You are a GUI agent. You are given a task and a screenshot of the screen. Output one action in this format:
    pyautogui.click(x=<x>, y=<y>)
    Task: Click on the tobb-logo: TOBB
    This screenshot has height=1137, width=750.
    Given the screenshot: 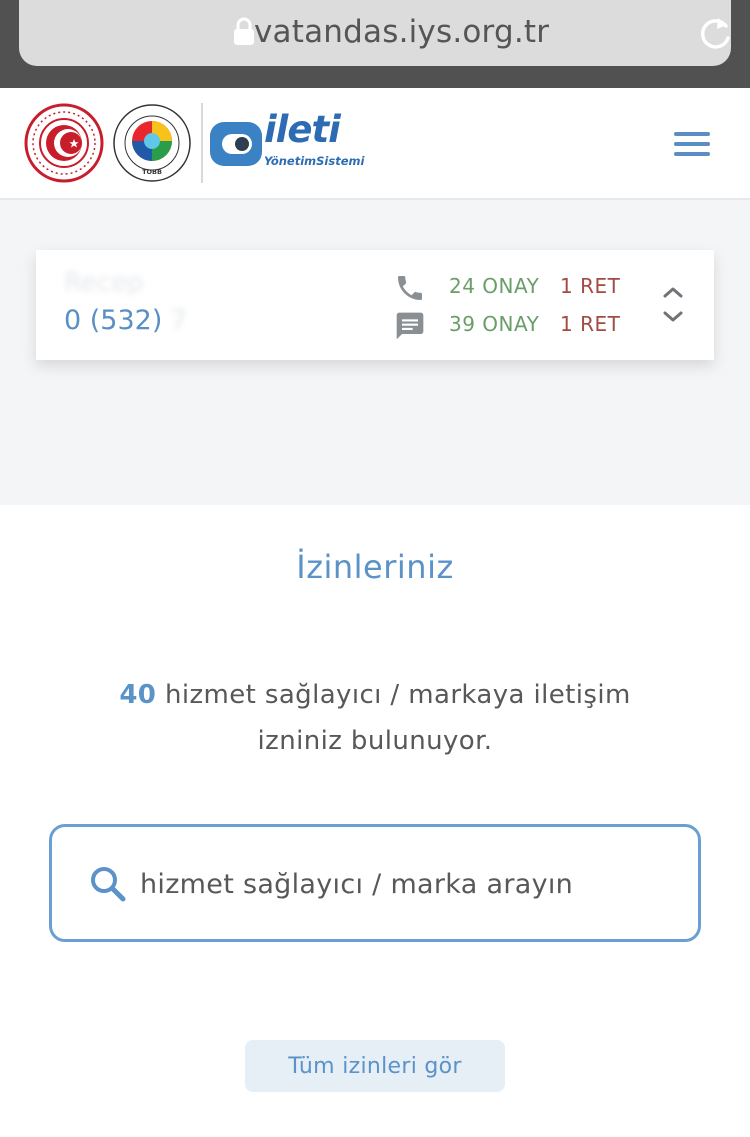 What is the action you would take?
    pyautogui.click(x=152, y=143)
    